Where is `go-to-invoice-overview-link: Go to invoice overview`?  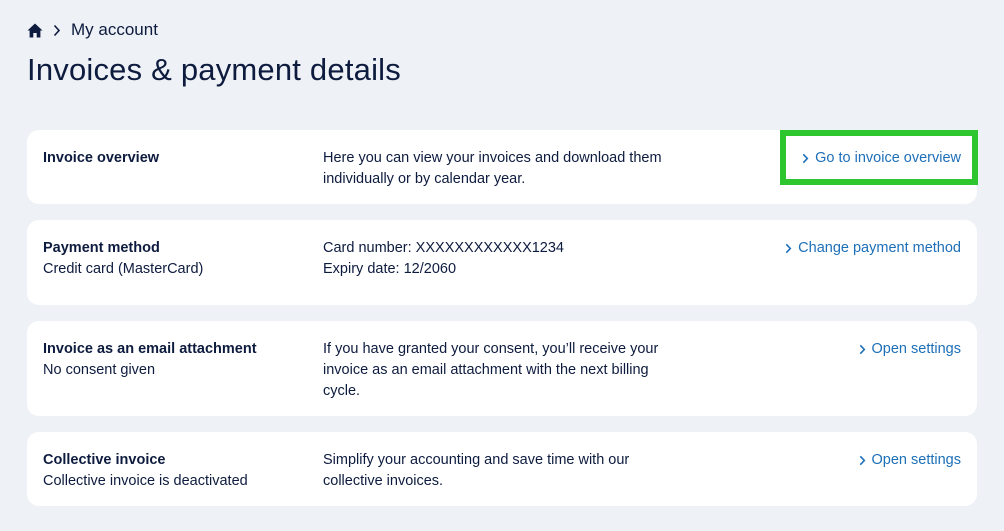
go-to-invoice-overview-link: Go to invoice overview is located at coordinates (881, 158).